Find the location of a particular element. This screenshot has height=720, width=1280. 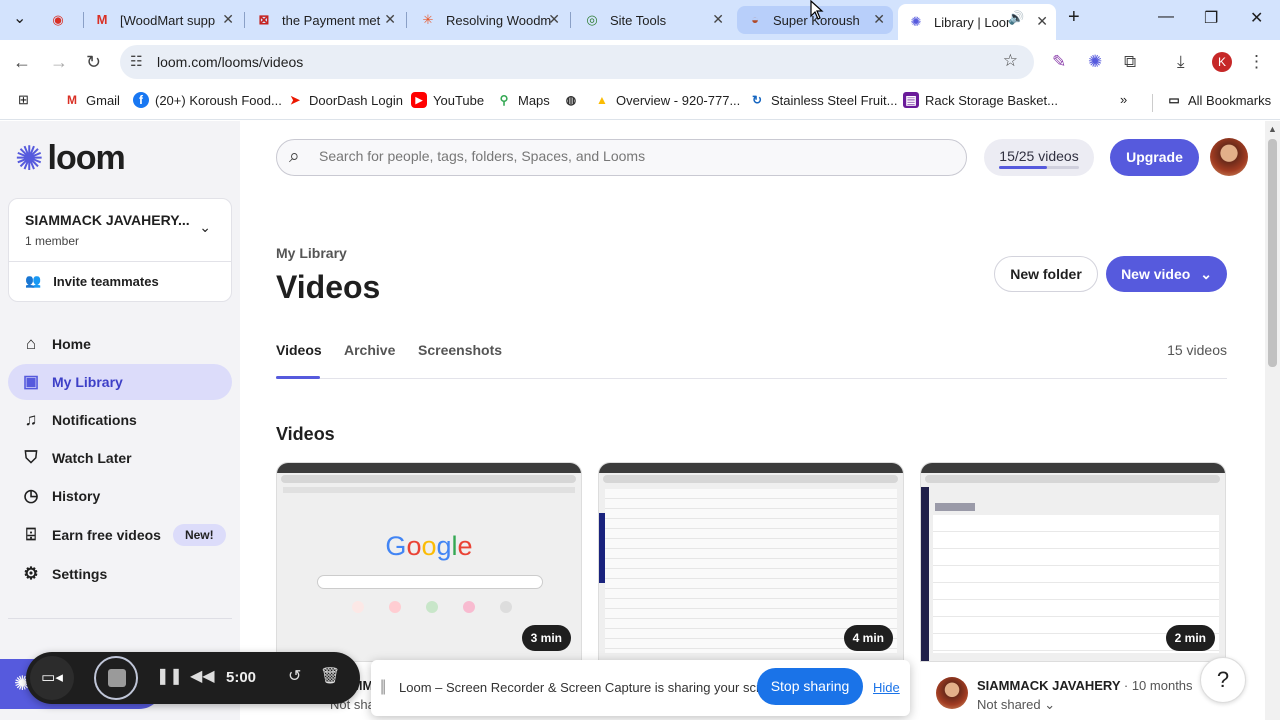

browser-tab-loom-library: ✺ Library | Loom 🔊 ✕ is located at coordinates (977, 22).